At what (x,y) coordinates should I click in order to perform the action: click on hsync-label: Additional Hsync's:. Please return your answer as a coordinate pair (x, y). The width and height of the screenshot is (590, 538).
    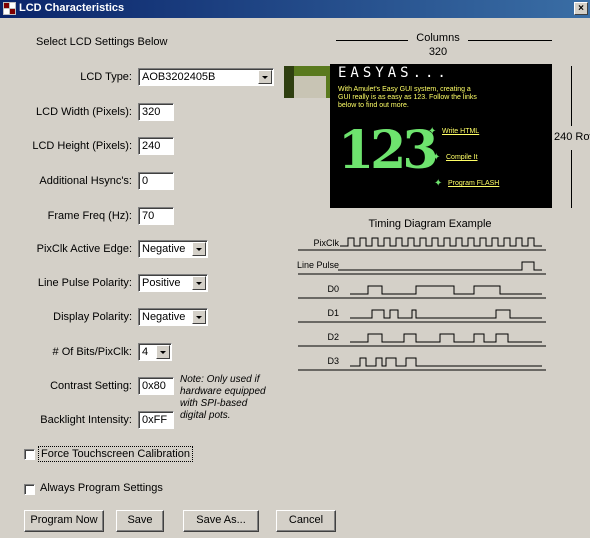
    Looking at the image, I should click on (85, 181).